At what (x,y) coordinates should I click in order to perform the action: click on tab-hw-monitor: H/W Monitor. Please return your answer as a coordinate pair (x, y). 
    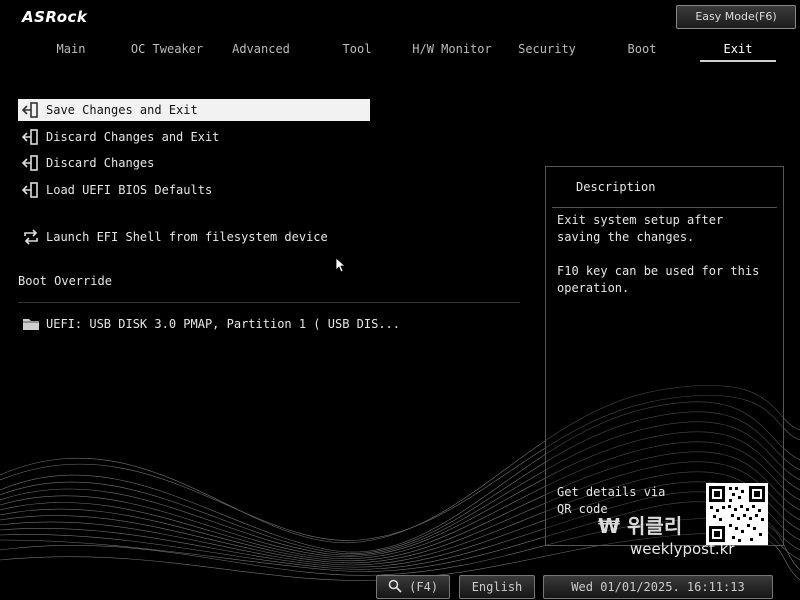
    Looking at the image, I should click on (452, 51).